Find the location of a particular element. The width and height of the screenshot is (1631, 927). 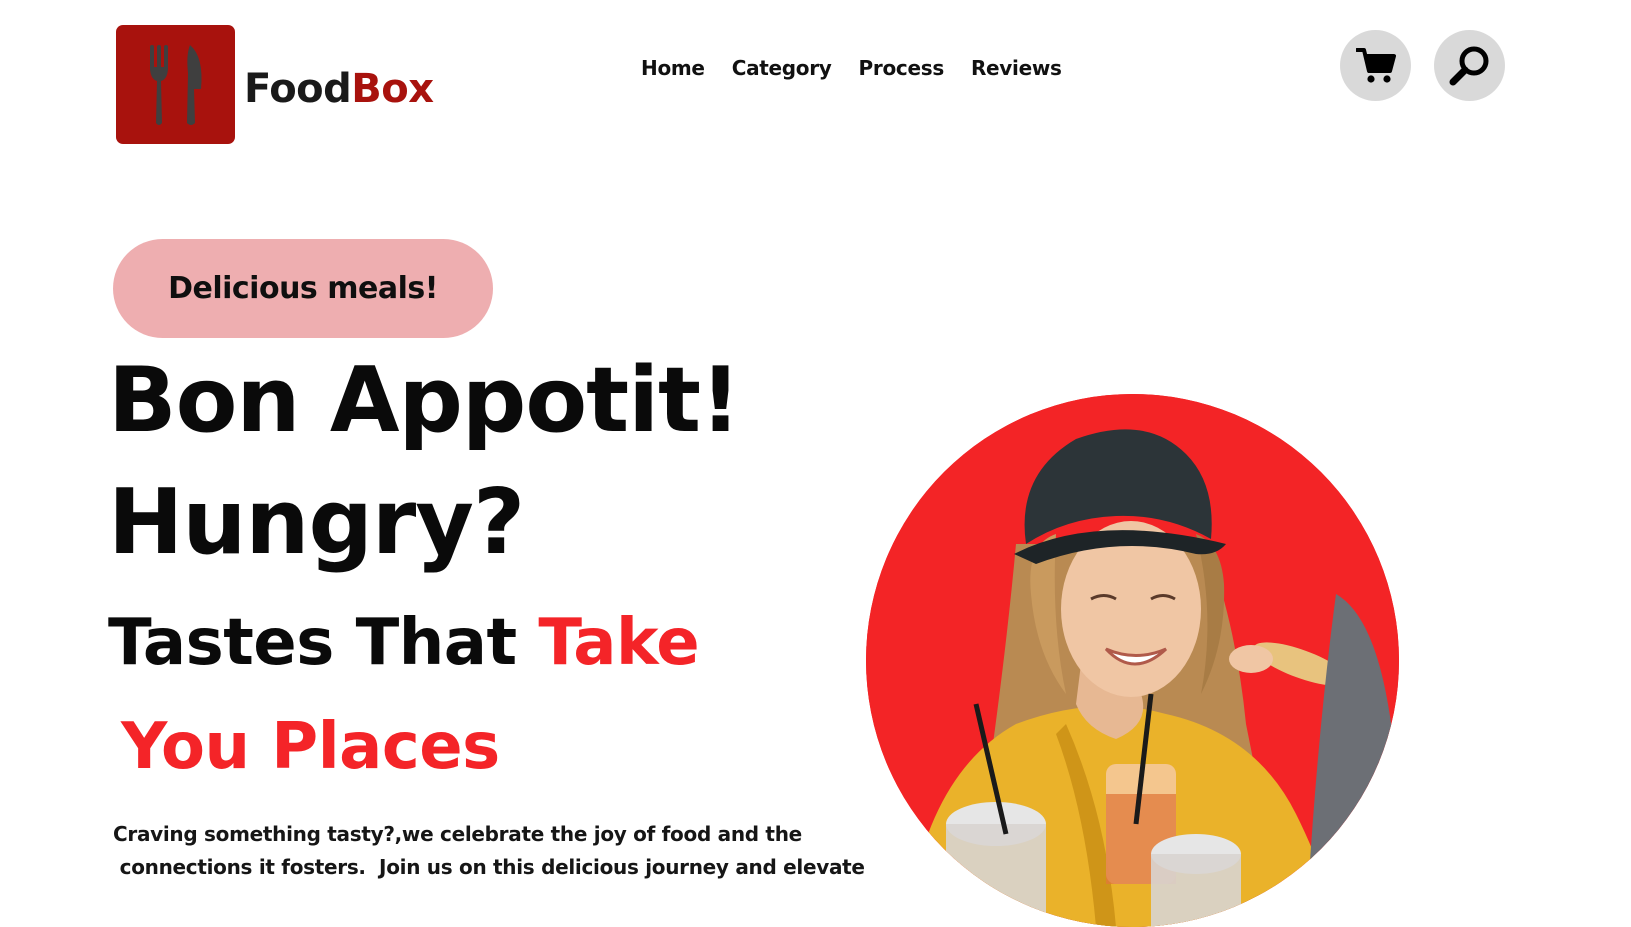

fork-knife-icon is located at coordinates (175, 84).